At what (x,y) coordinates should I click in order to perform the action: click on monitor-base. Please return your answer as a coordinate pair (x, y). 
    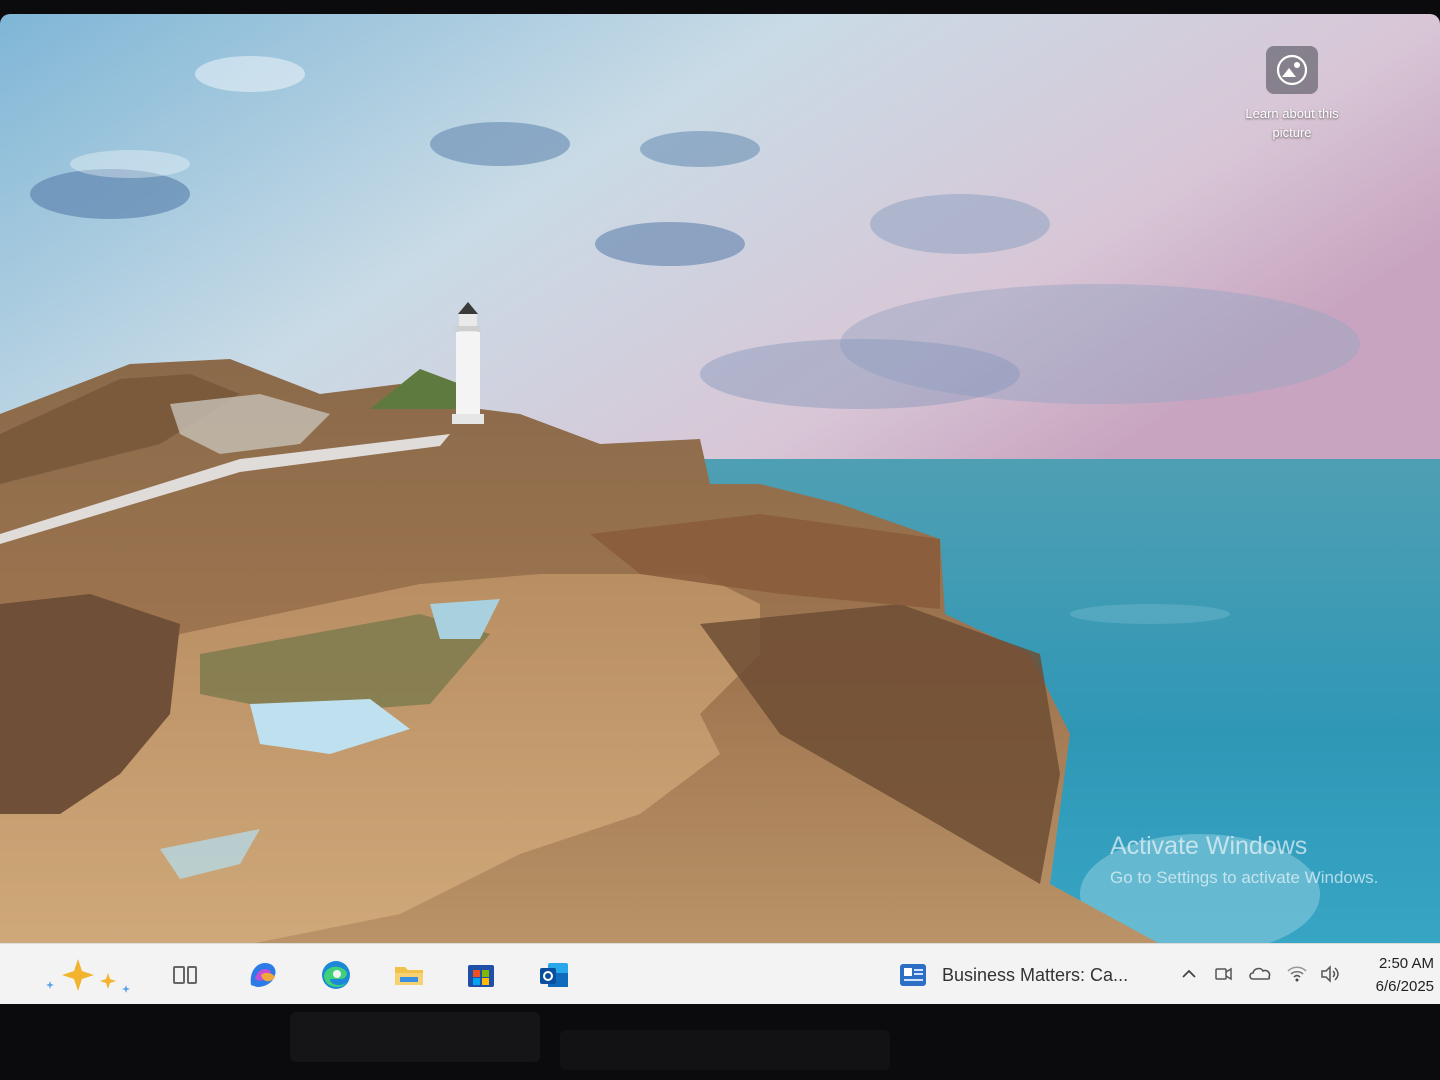
    Looking at the image, I should click on (725, 1050).